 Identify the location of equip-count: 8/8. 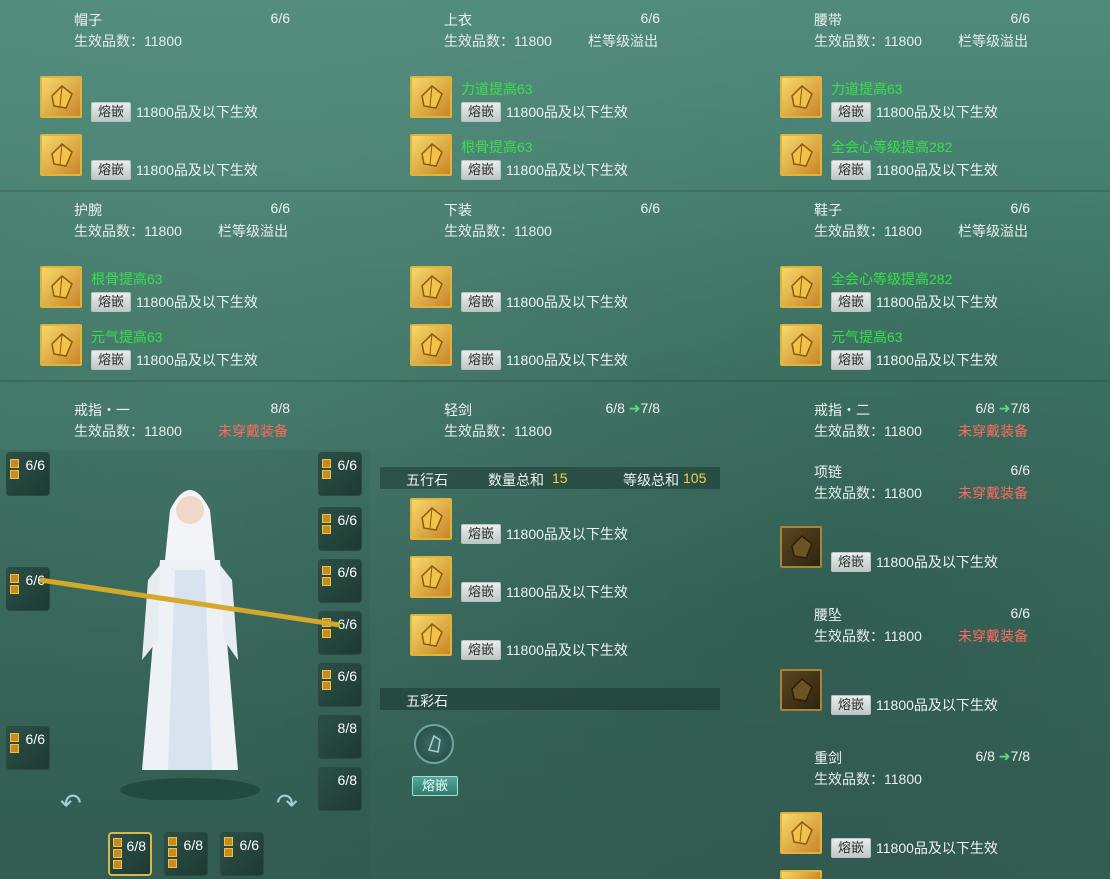
(280, 408).